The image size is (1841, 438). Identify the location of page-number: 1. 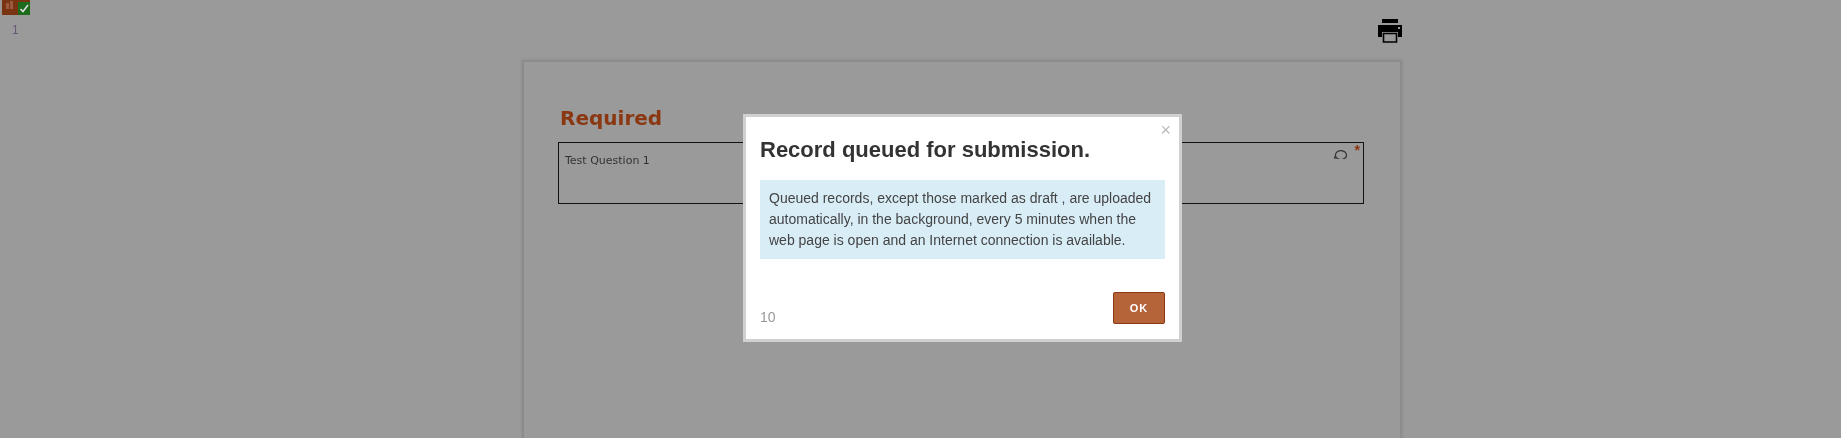
(15, 30).